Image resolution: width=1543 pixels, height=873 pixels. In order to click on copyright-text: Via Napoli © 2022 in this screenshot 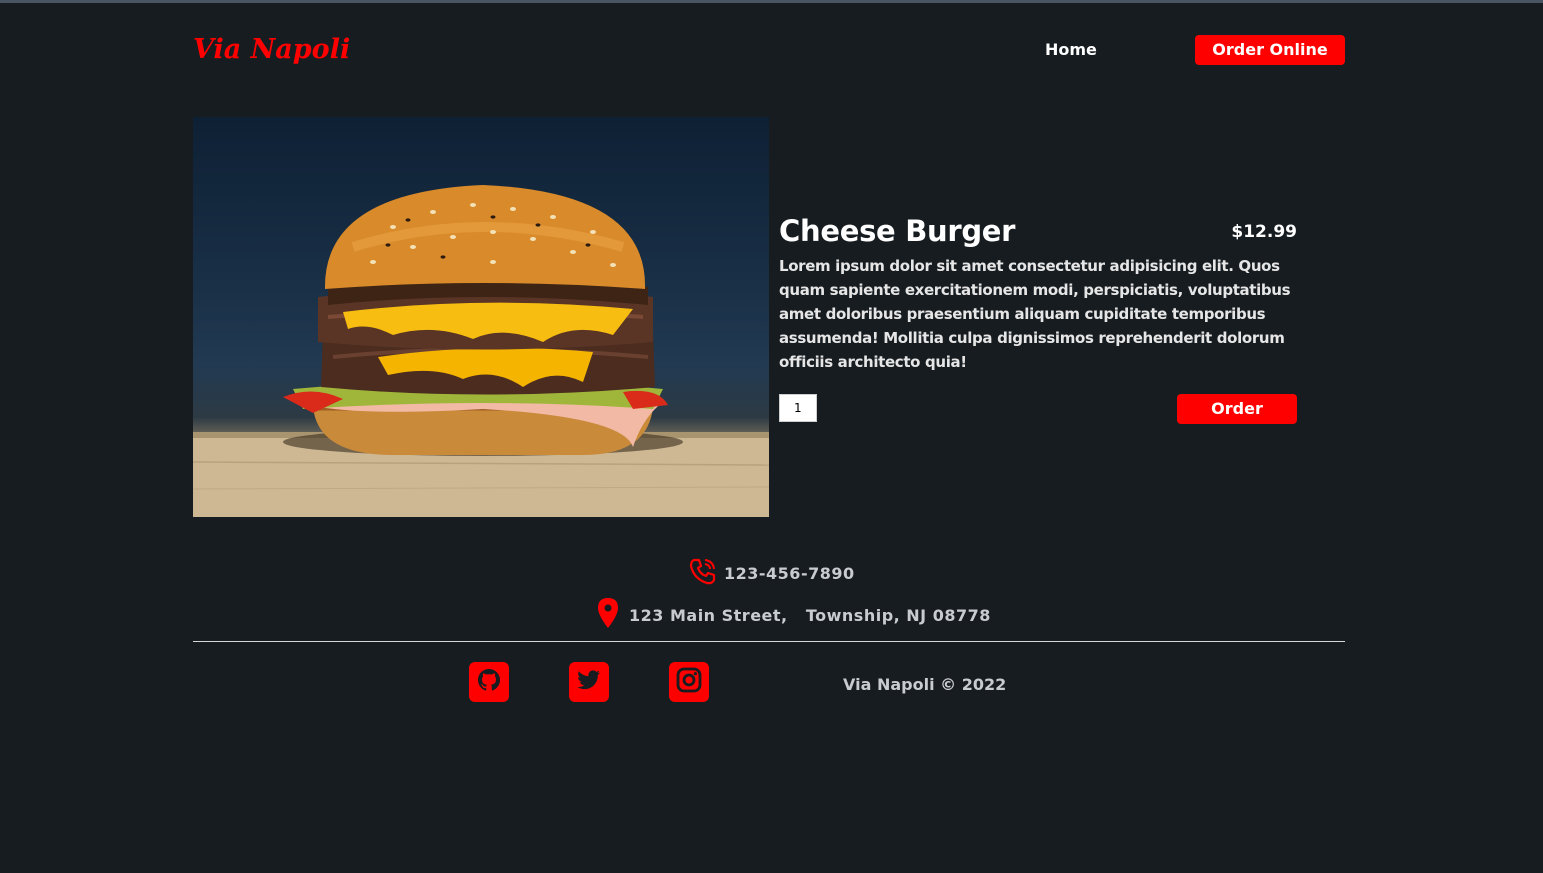, I will do `click(925, 684)`.